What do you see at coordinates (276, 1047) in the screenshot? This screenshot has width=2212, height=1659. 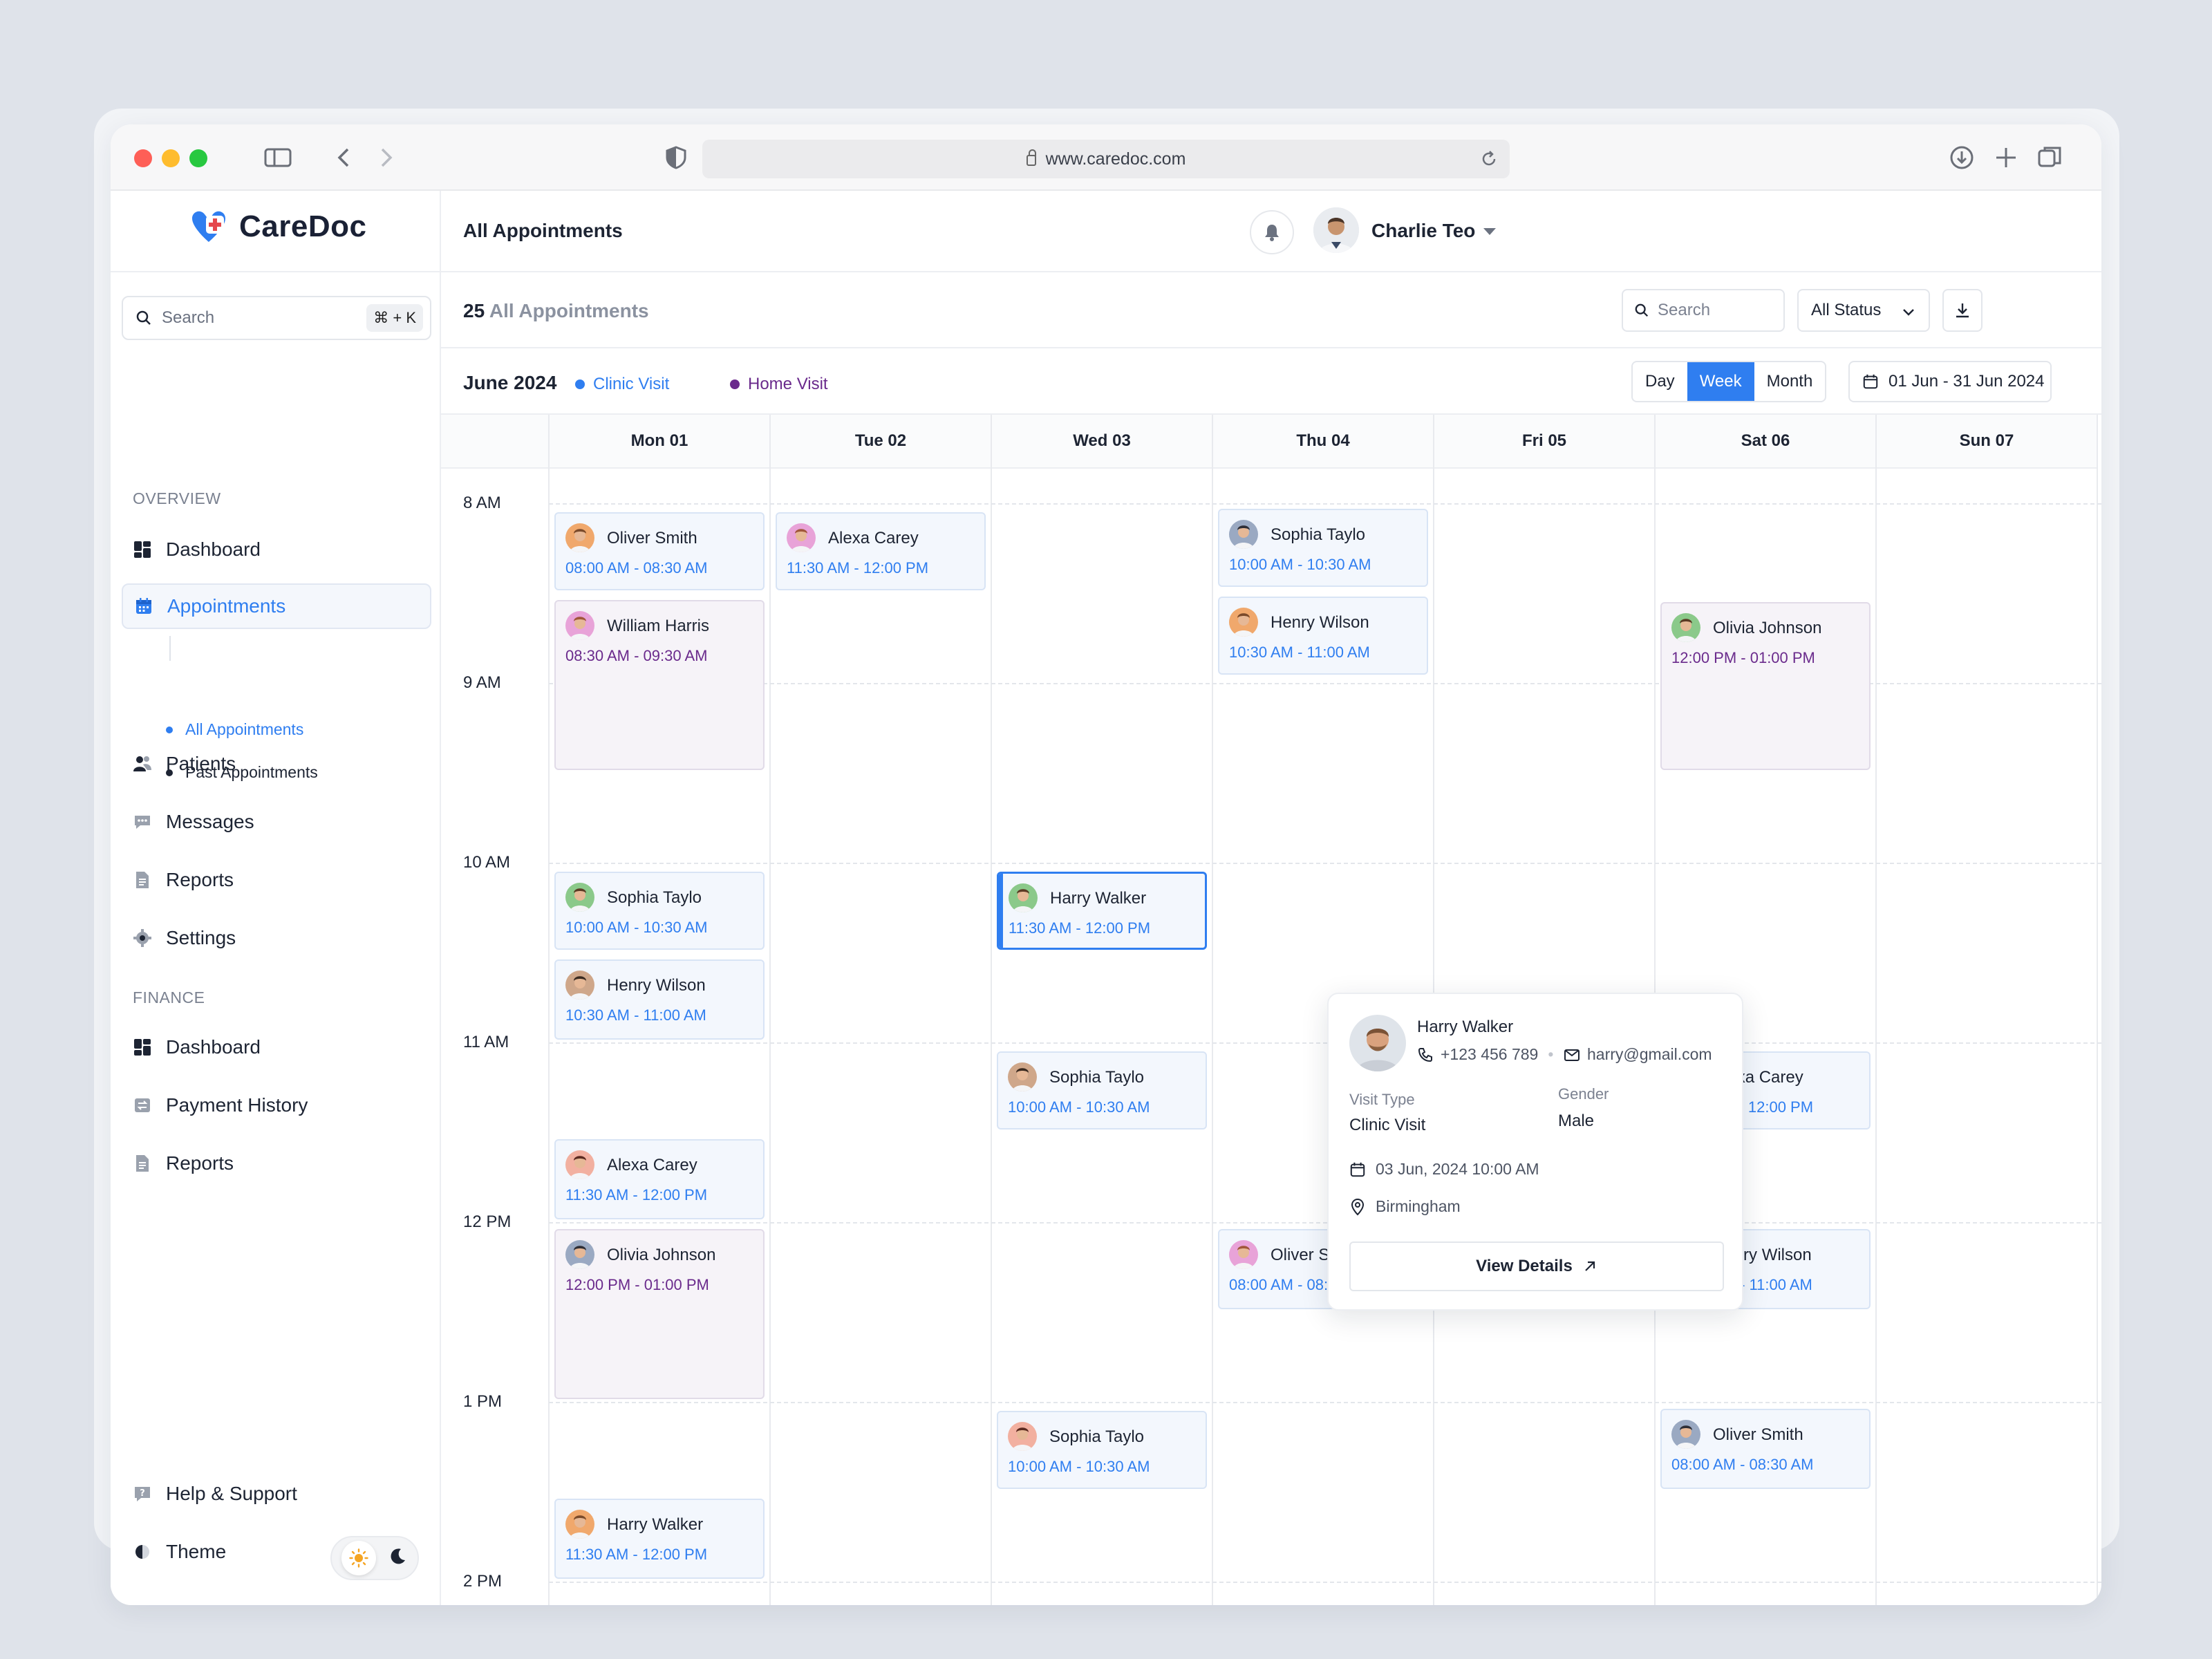 I see `sidebar-item-finance-dashboard: Dashboard` at bounding box center [276, 1047].